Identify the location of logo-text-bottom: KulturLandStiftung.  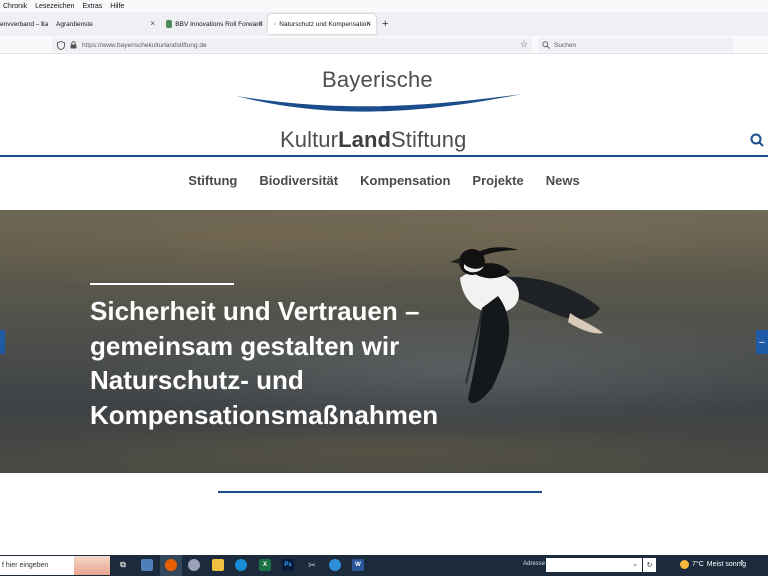
(373, 139).